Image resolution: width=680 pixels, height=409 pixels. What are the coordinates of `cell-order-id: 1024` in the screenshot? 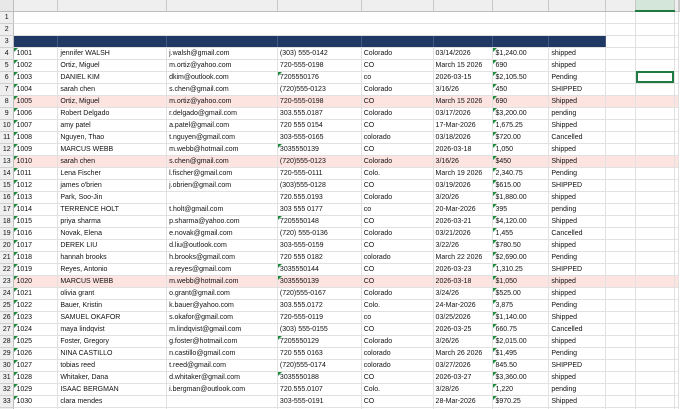 It's located at (36, 329).